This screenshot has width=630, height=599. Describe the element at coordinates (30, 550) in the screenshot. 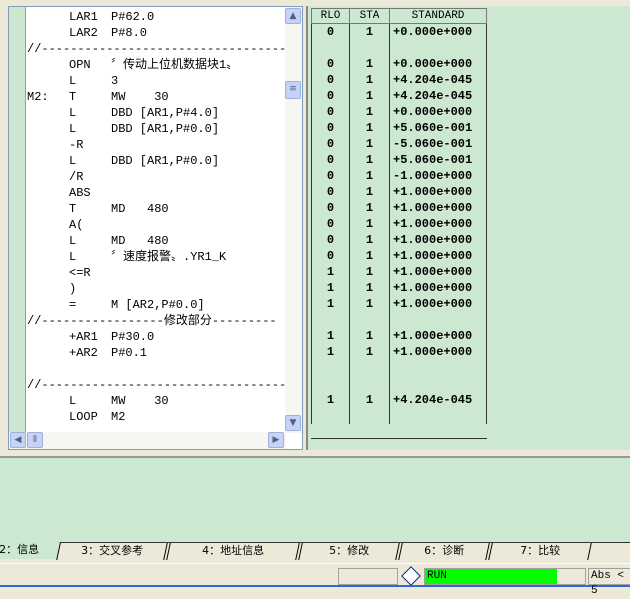

I see `tab-2: 2：信息` at that location.